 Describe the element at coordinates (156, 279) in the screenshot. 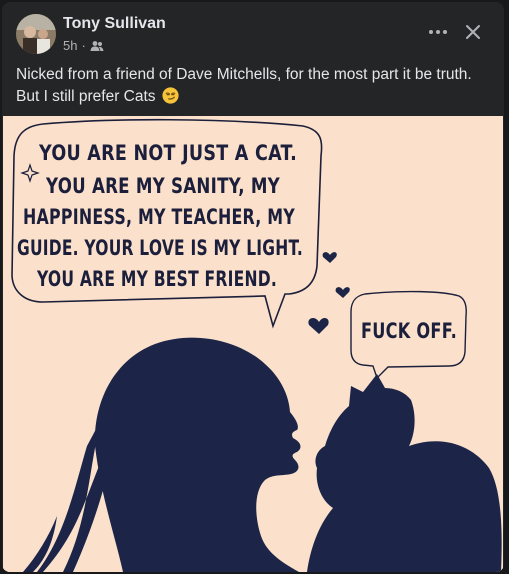

I see `bubble-line-5: YOU ARE MY BEST FRIEND.` at that location.